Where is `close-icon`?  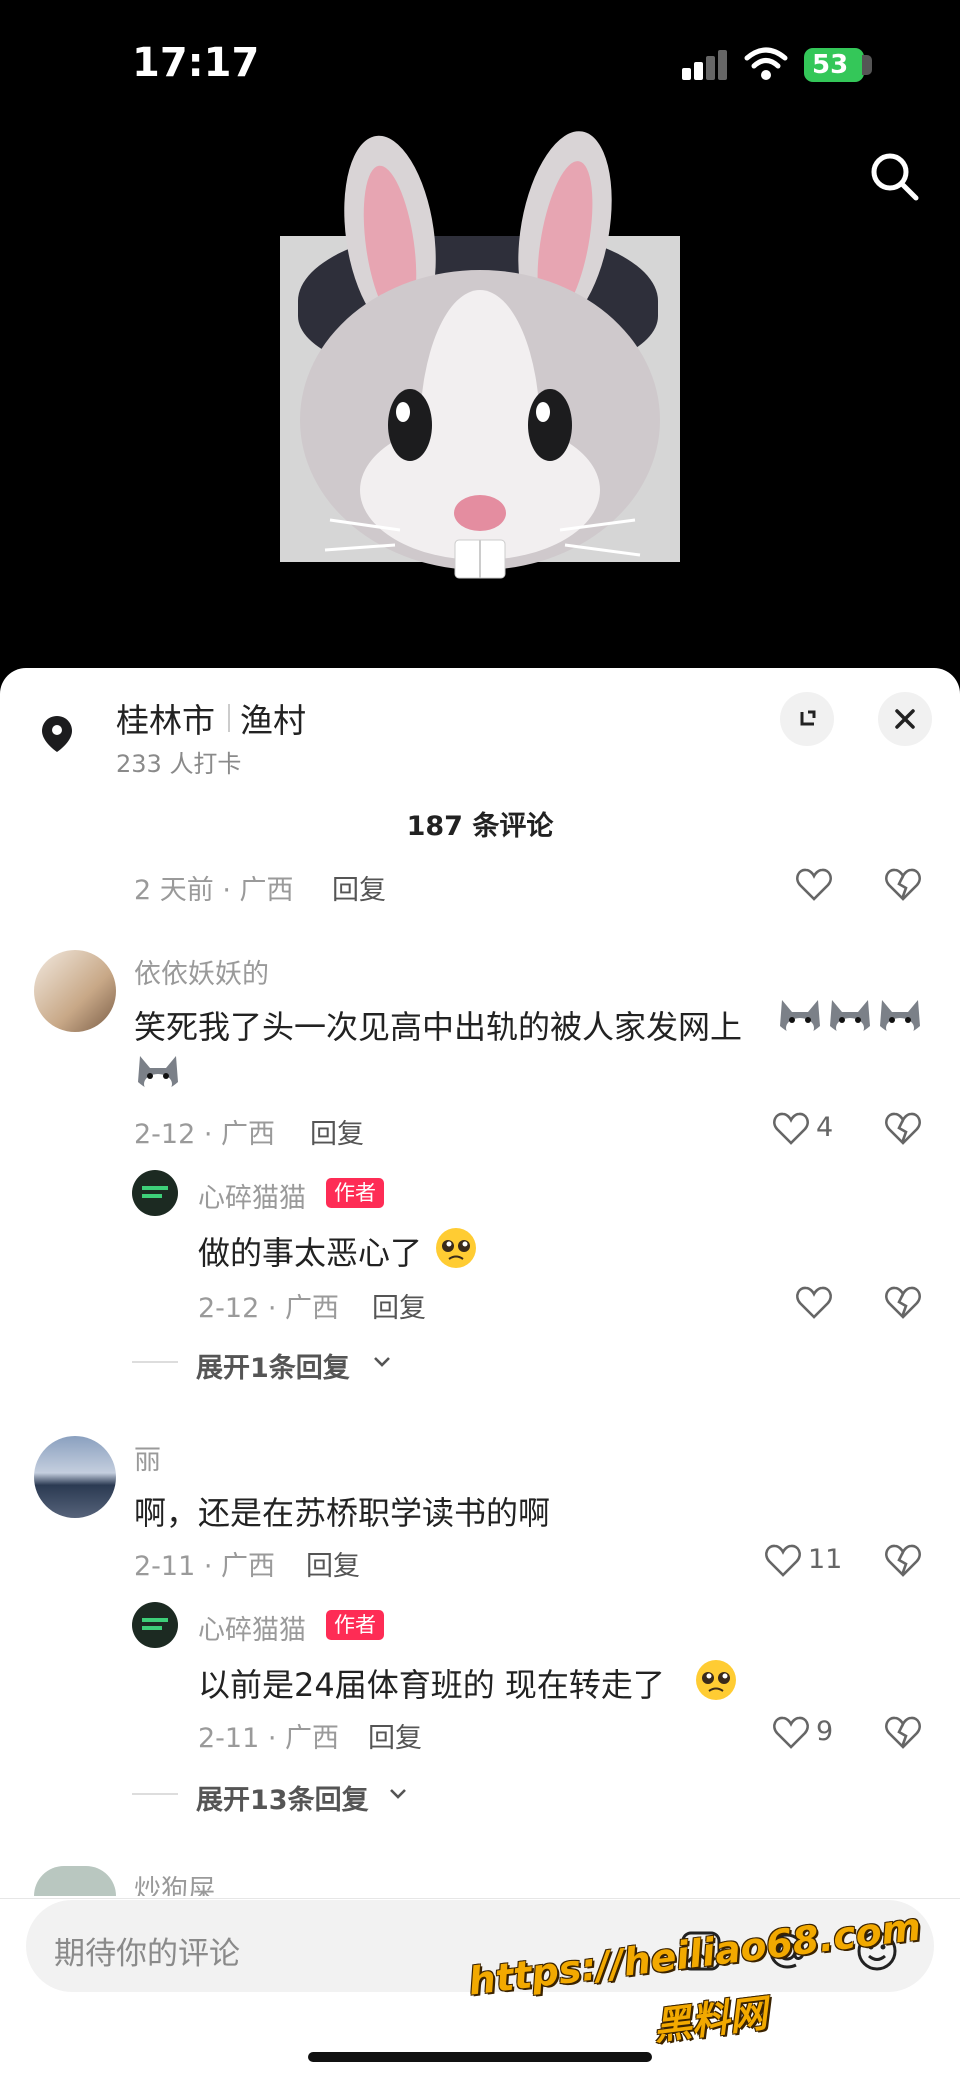 close-icon is located at coordinates (905, 719).